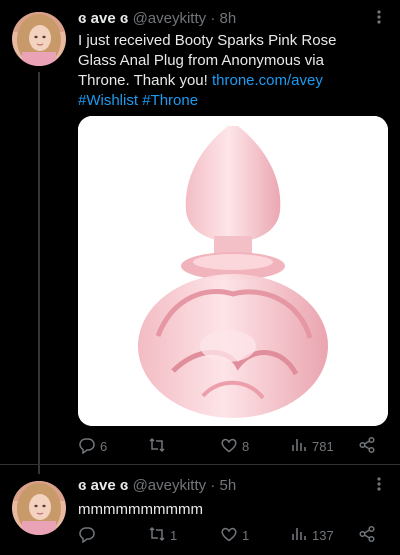 This screenshot has height=555, width=400. What do you see at coordinates (323, 535) in the screenshot?
I see `views-count: 137` at bounding box center [323, 535].